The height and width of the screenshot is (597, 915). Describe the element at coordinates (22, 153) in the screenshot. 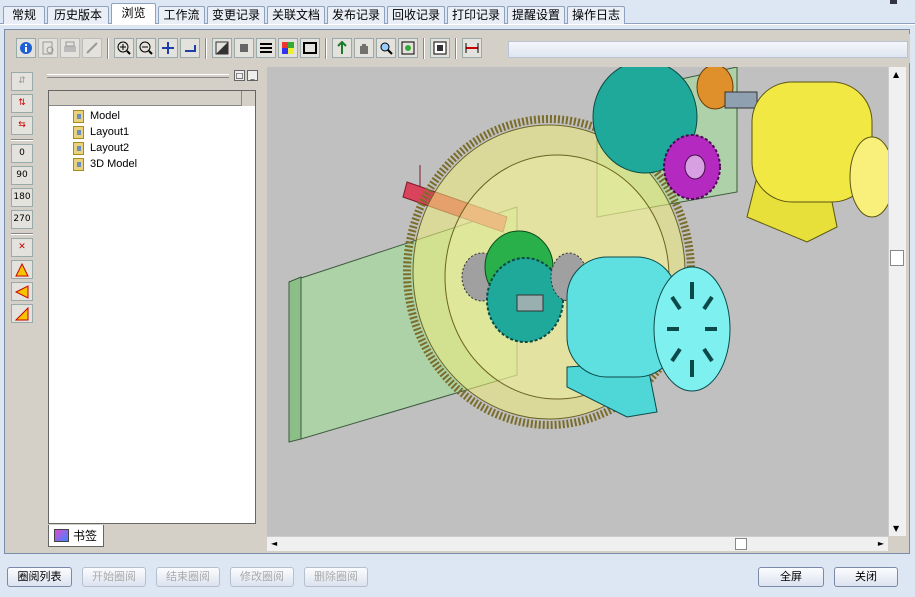

I see `rotate-0-icon: 0` at that location.